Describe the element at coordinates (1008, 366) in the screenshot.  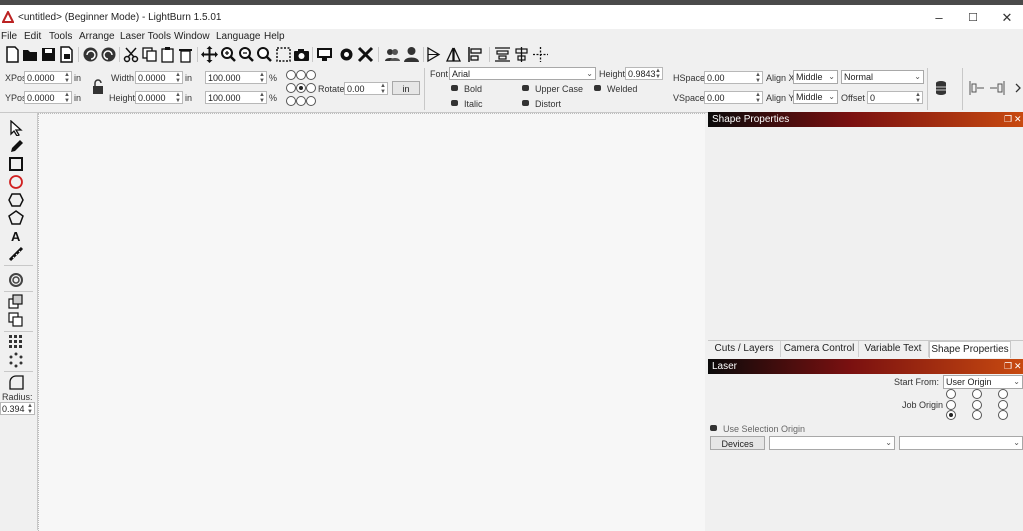
I see `laser-float-icon: ❐` at that location.